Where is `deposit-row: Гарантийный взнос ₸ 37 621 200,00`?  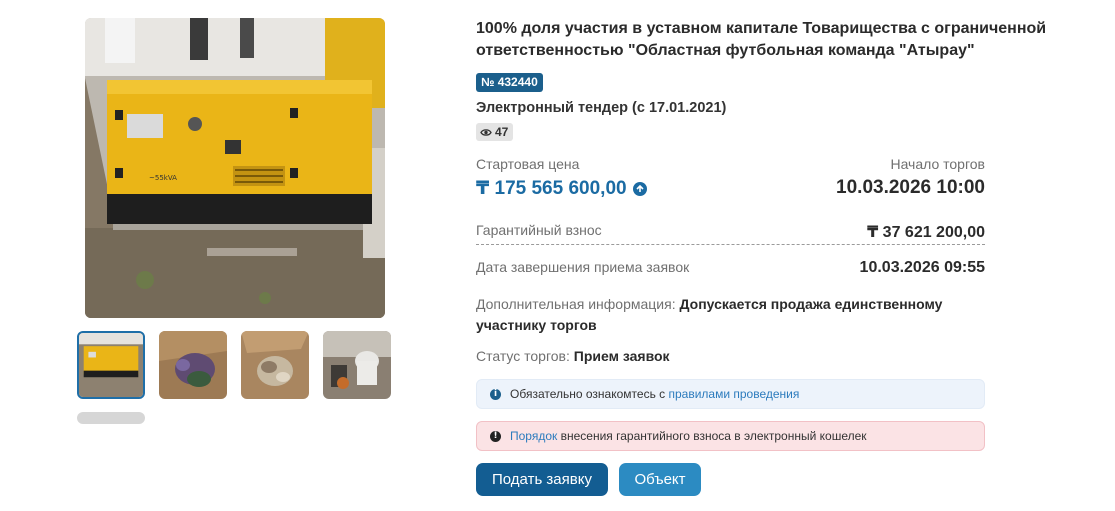 deposit-row: Гарантийный взнос ₸ 37 621 200,00 is located at coordinates (730, 233).